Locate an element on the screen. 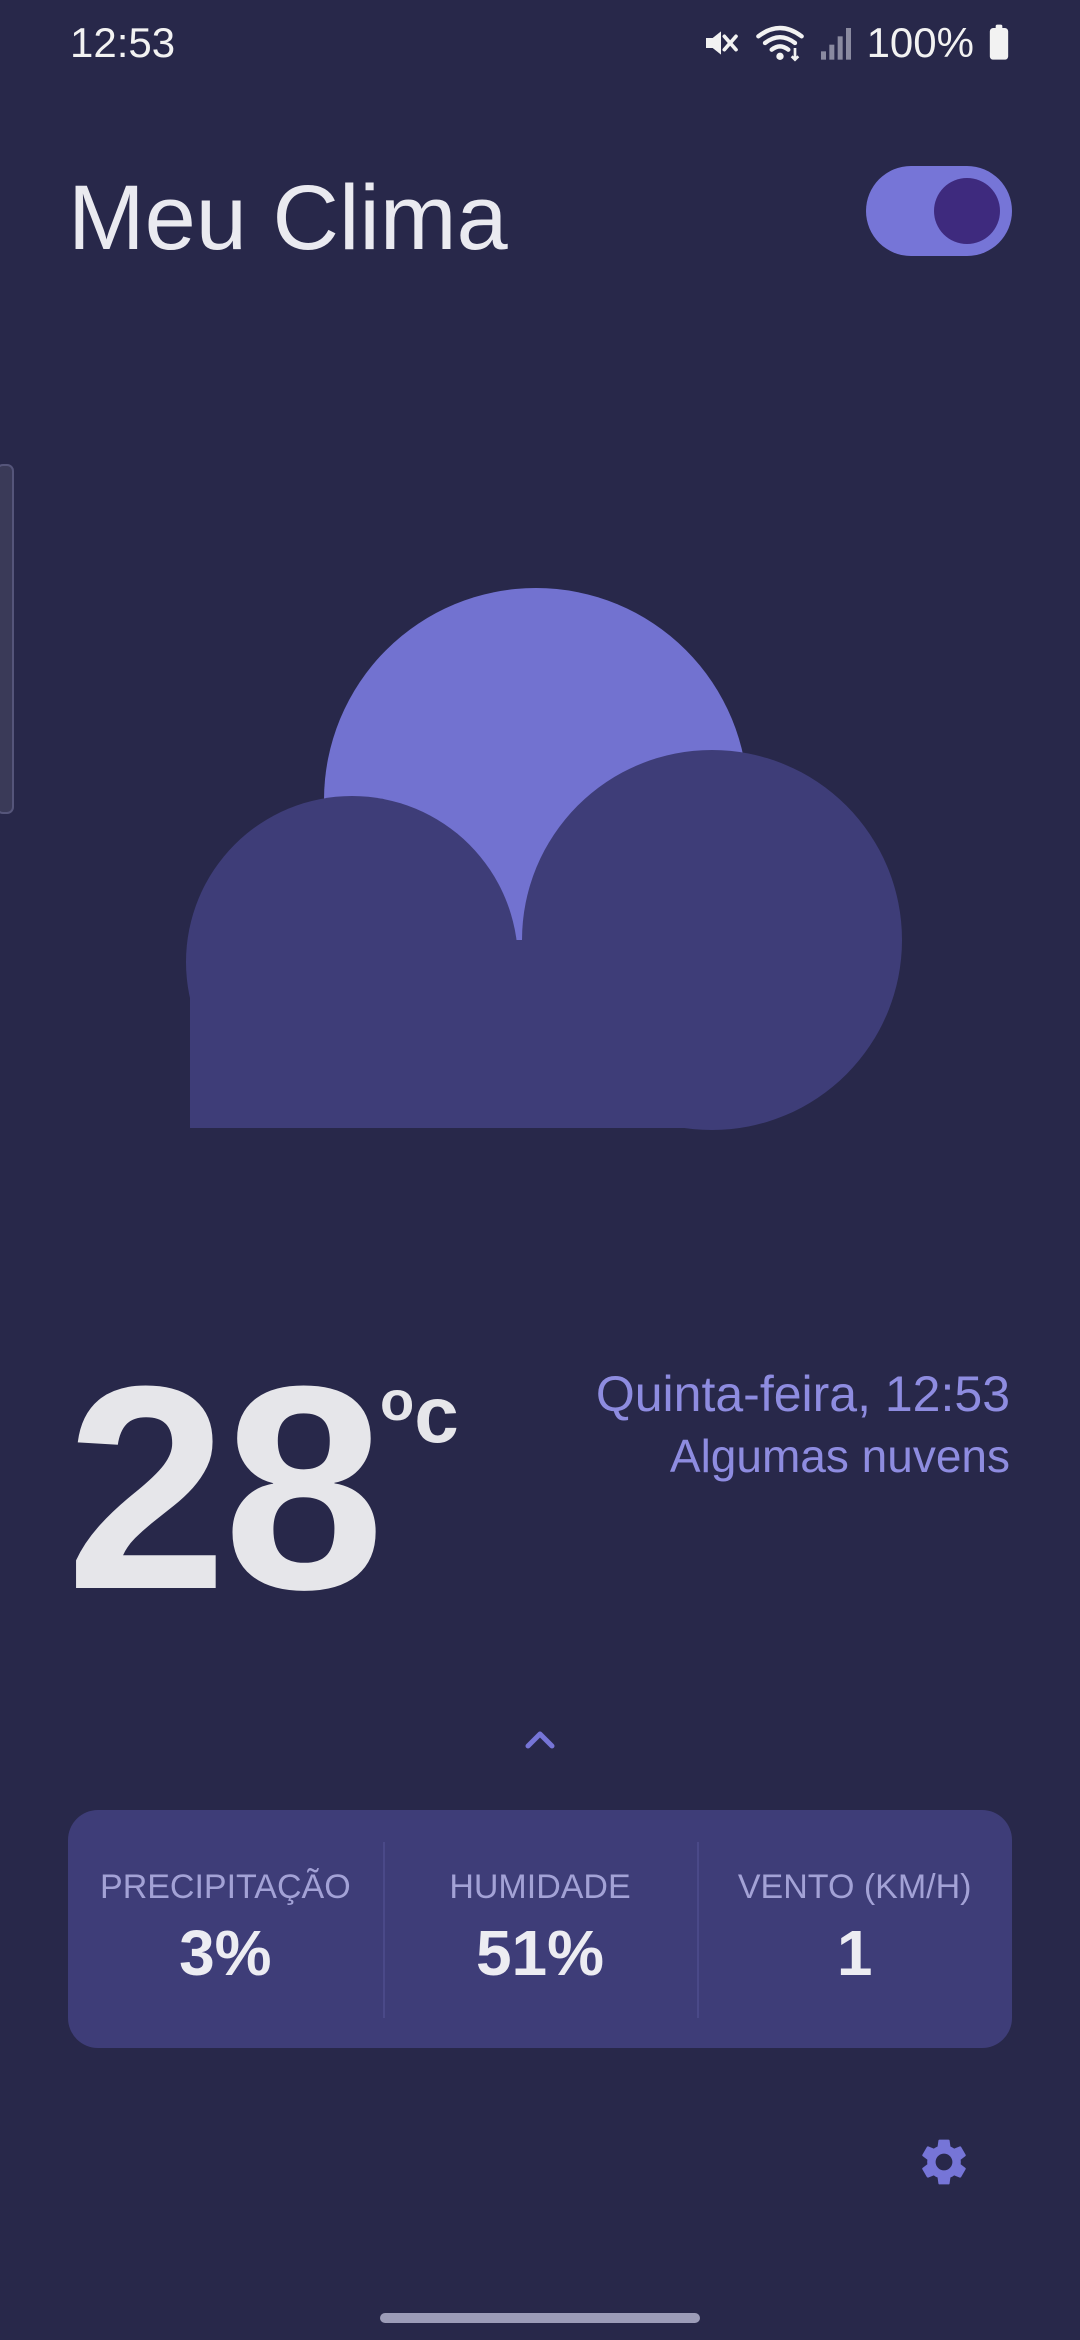  degree-symbol: o is located at coordinates (397, 1400).